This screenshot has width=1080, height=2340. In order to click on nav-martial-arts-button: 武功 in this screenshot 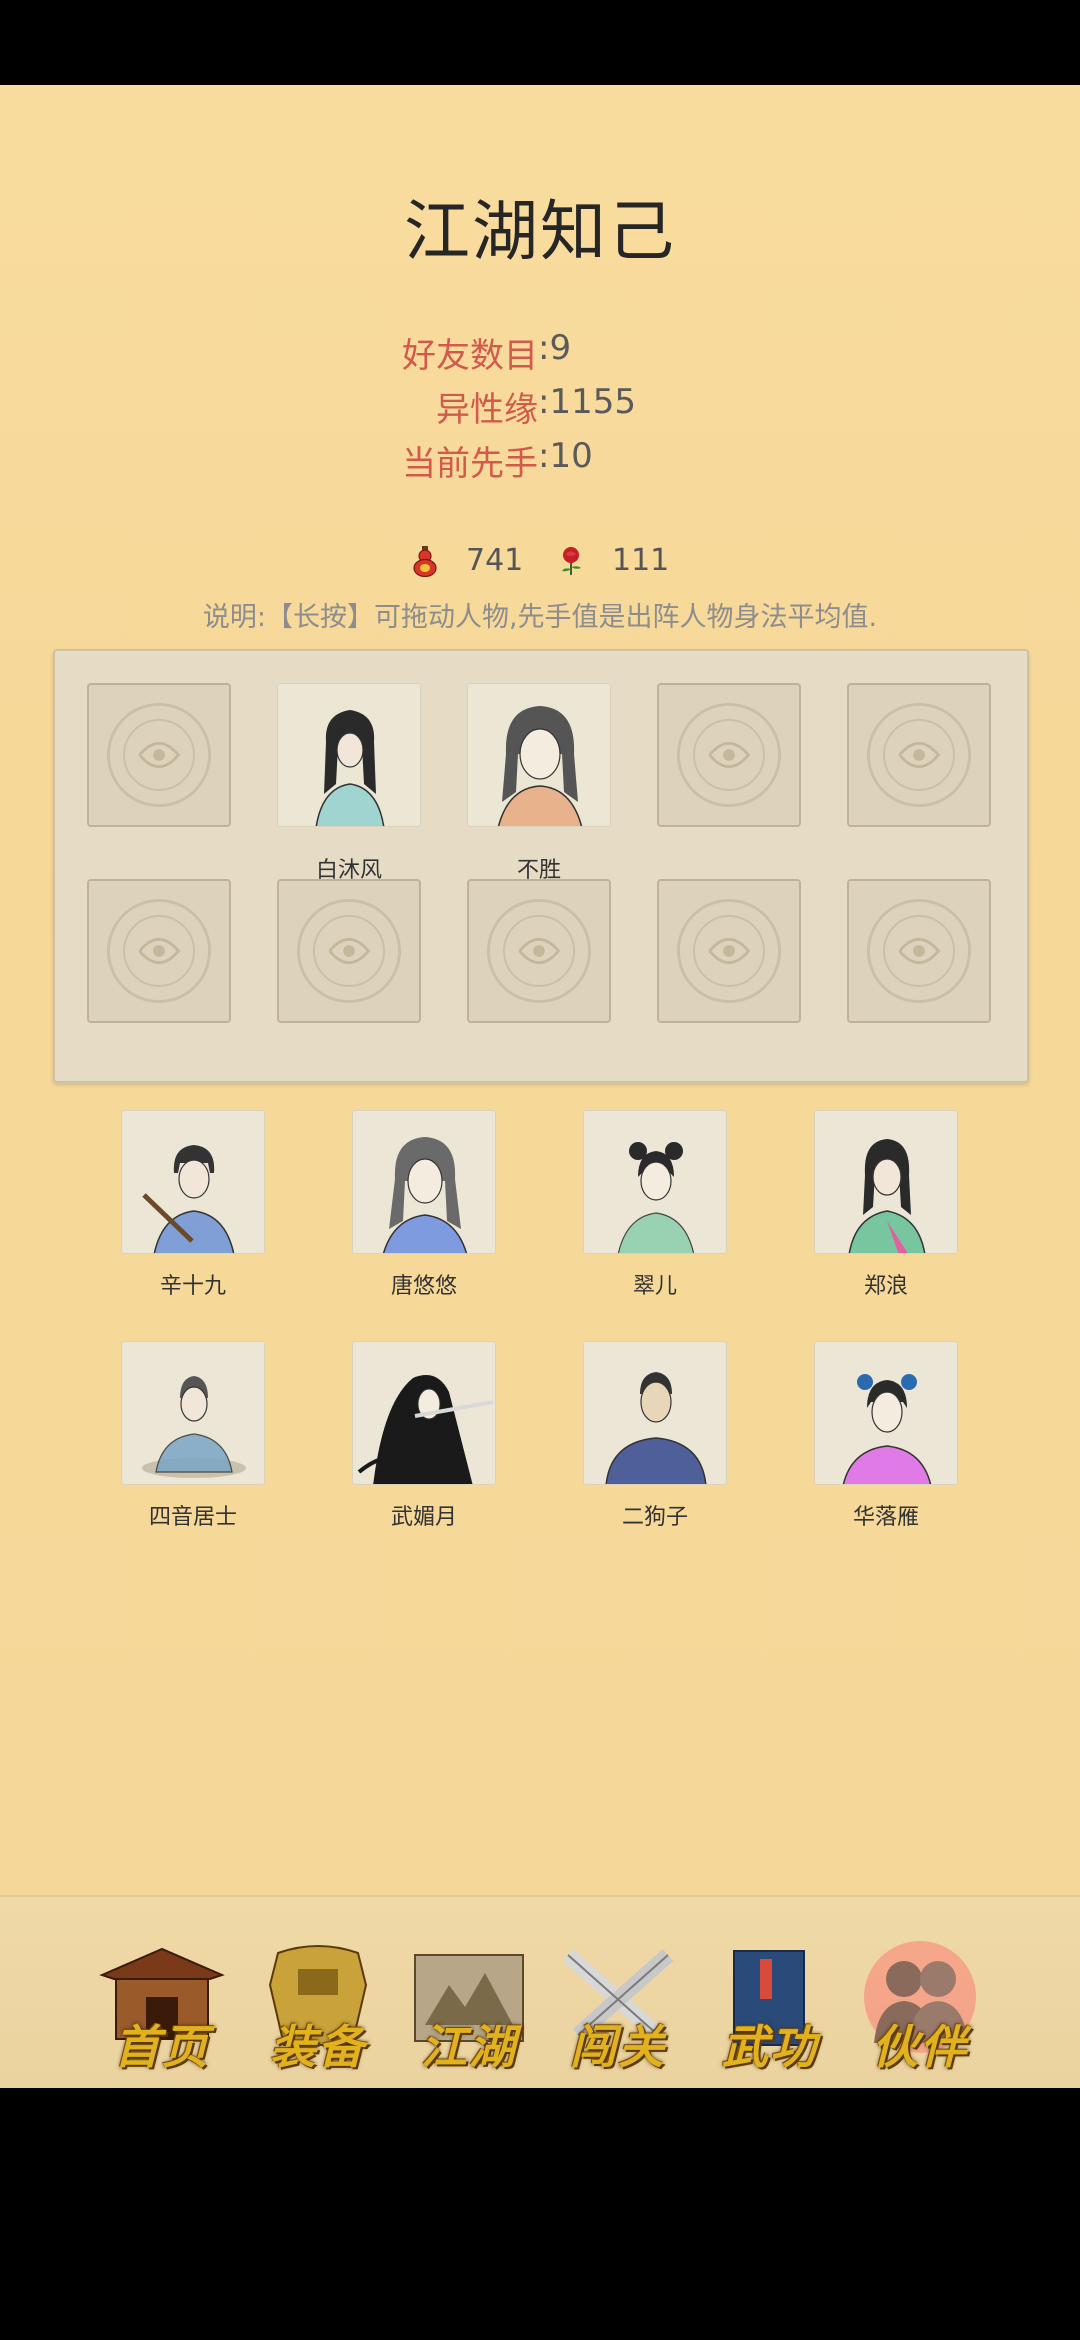, I will do `click(770, 2010)`.